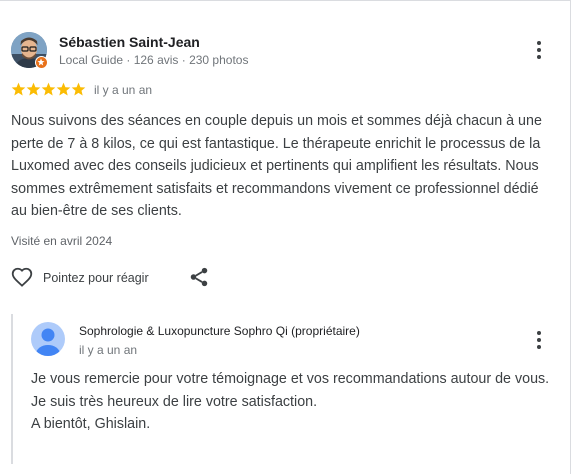 This screenshot has width=571, height=474. Describe the element at coordinates (108, 350) in the screenshot. I see `owner-reply-date: il y a un an` at that location.